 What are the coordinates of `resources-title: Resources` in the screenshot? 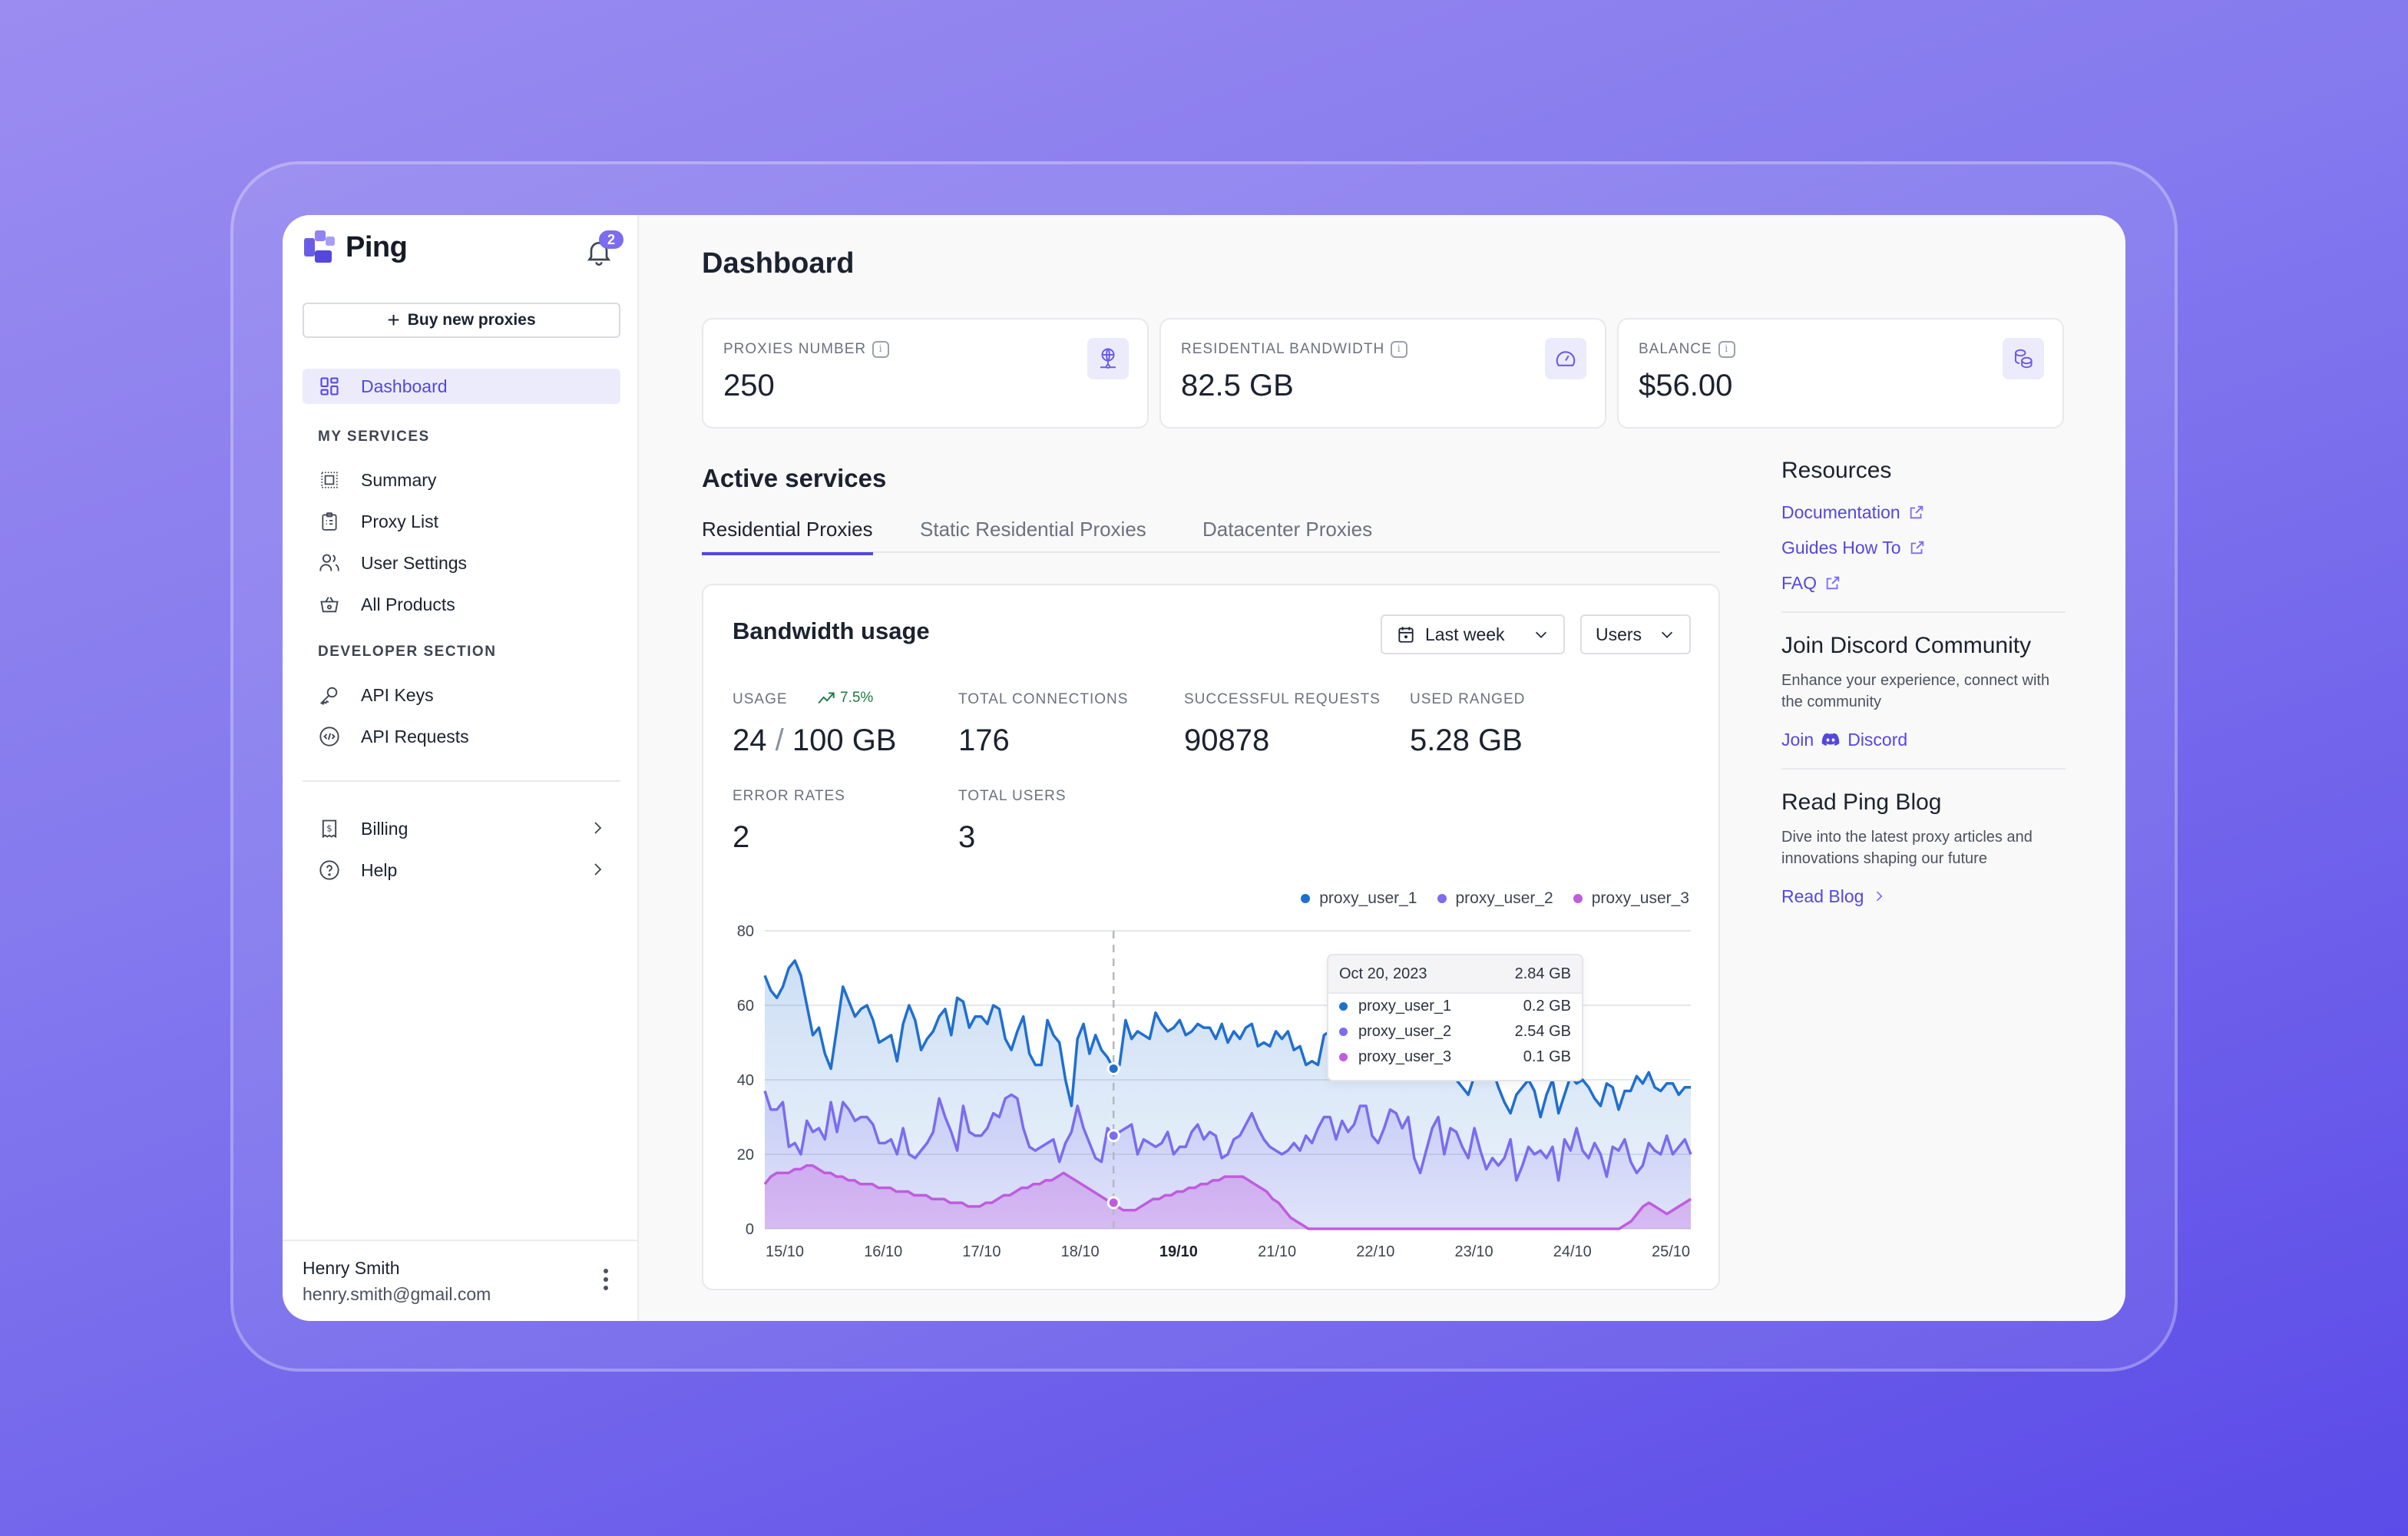 It's located at (1837, 470).